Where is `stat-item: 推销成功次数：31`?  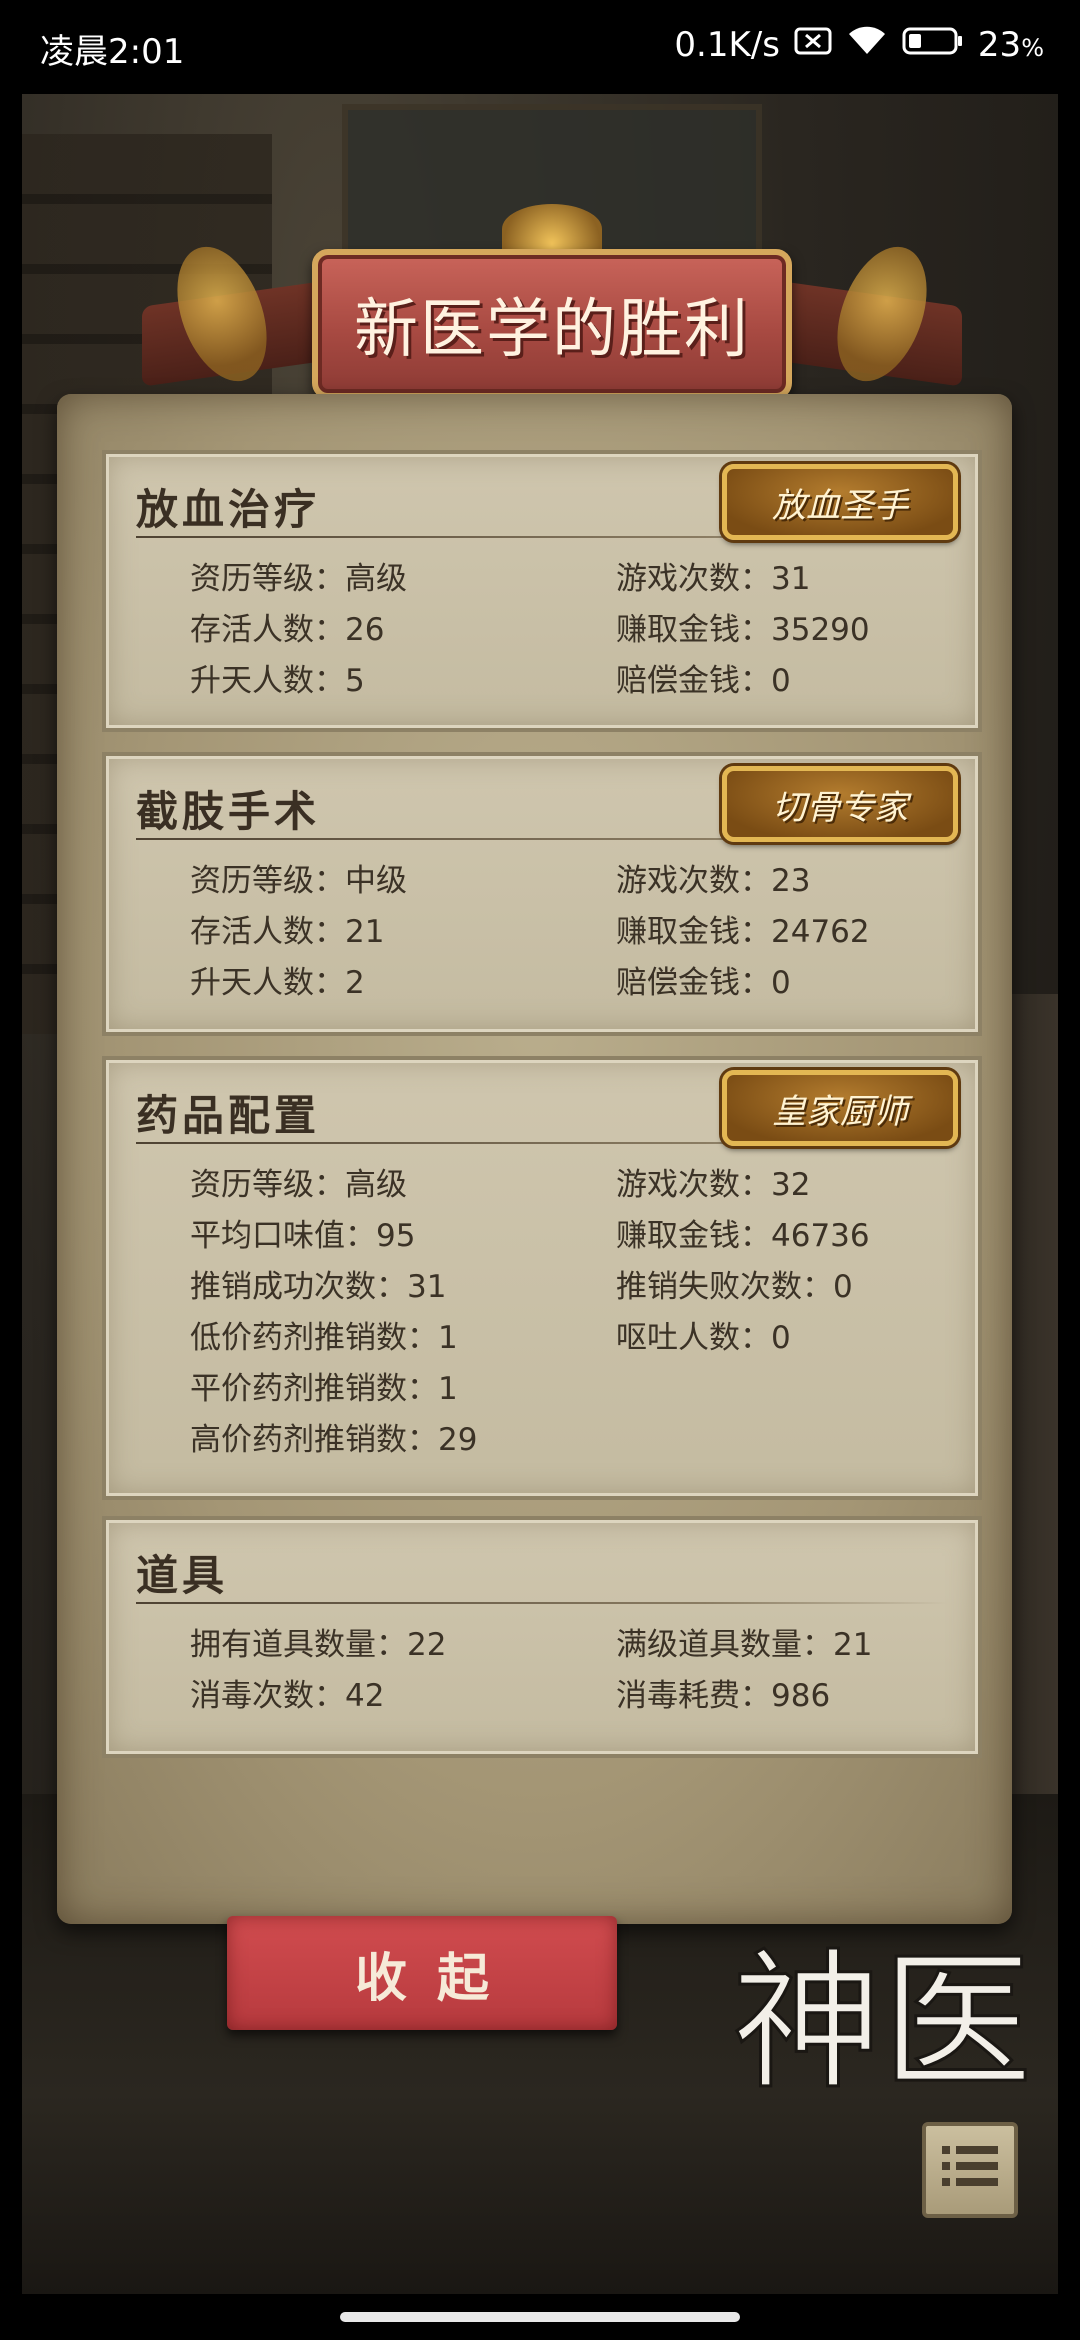
stat-item: 推销成功次数：31 is located at coordinates (318, 1287).